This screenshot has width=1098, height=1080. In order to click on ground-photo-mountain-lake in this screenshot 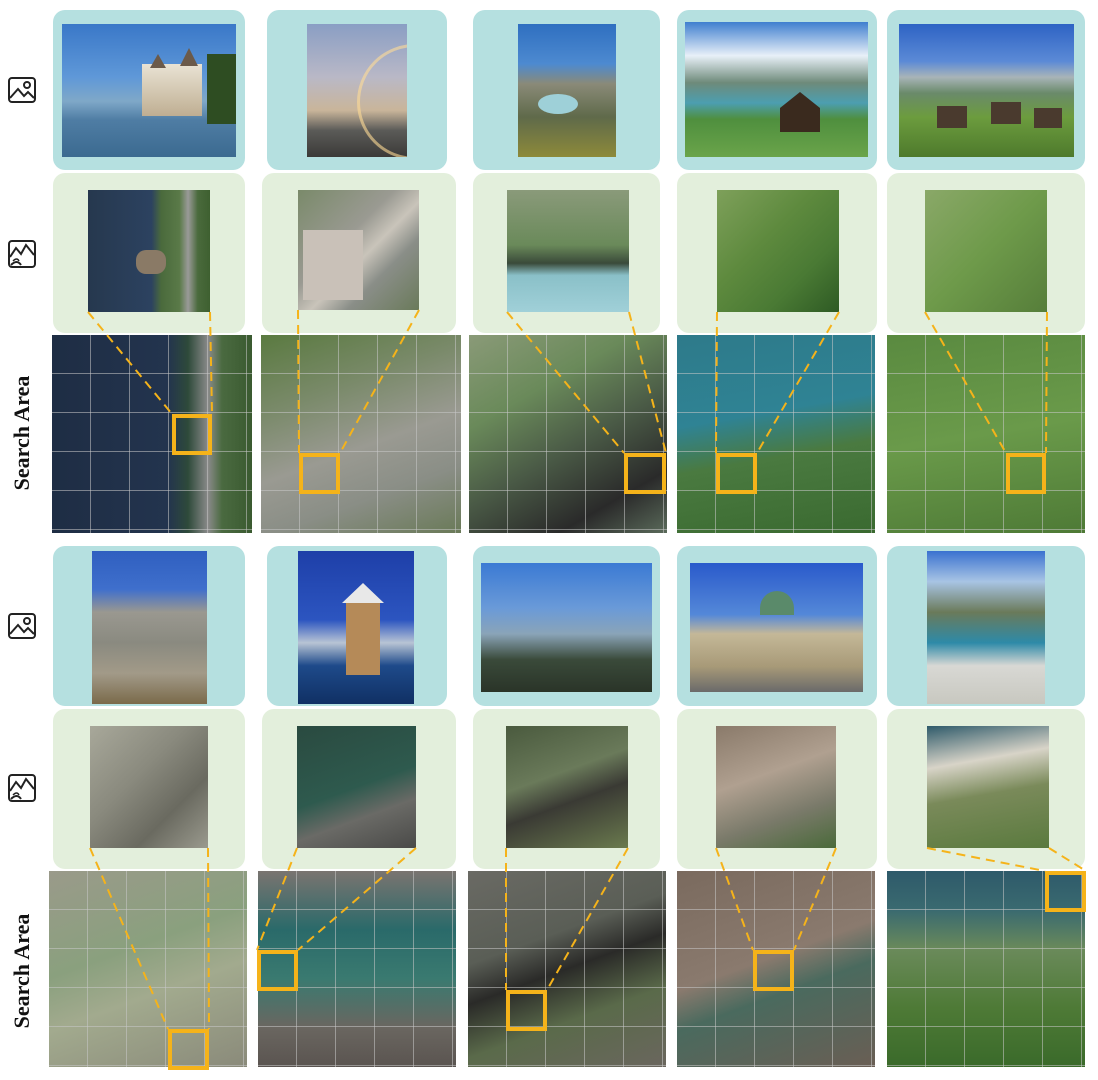, I will do `click(567, 90)`.